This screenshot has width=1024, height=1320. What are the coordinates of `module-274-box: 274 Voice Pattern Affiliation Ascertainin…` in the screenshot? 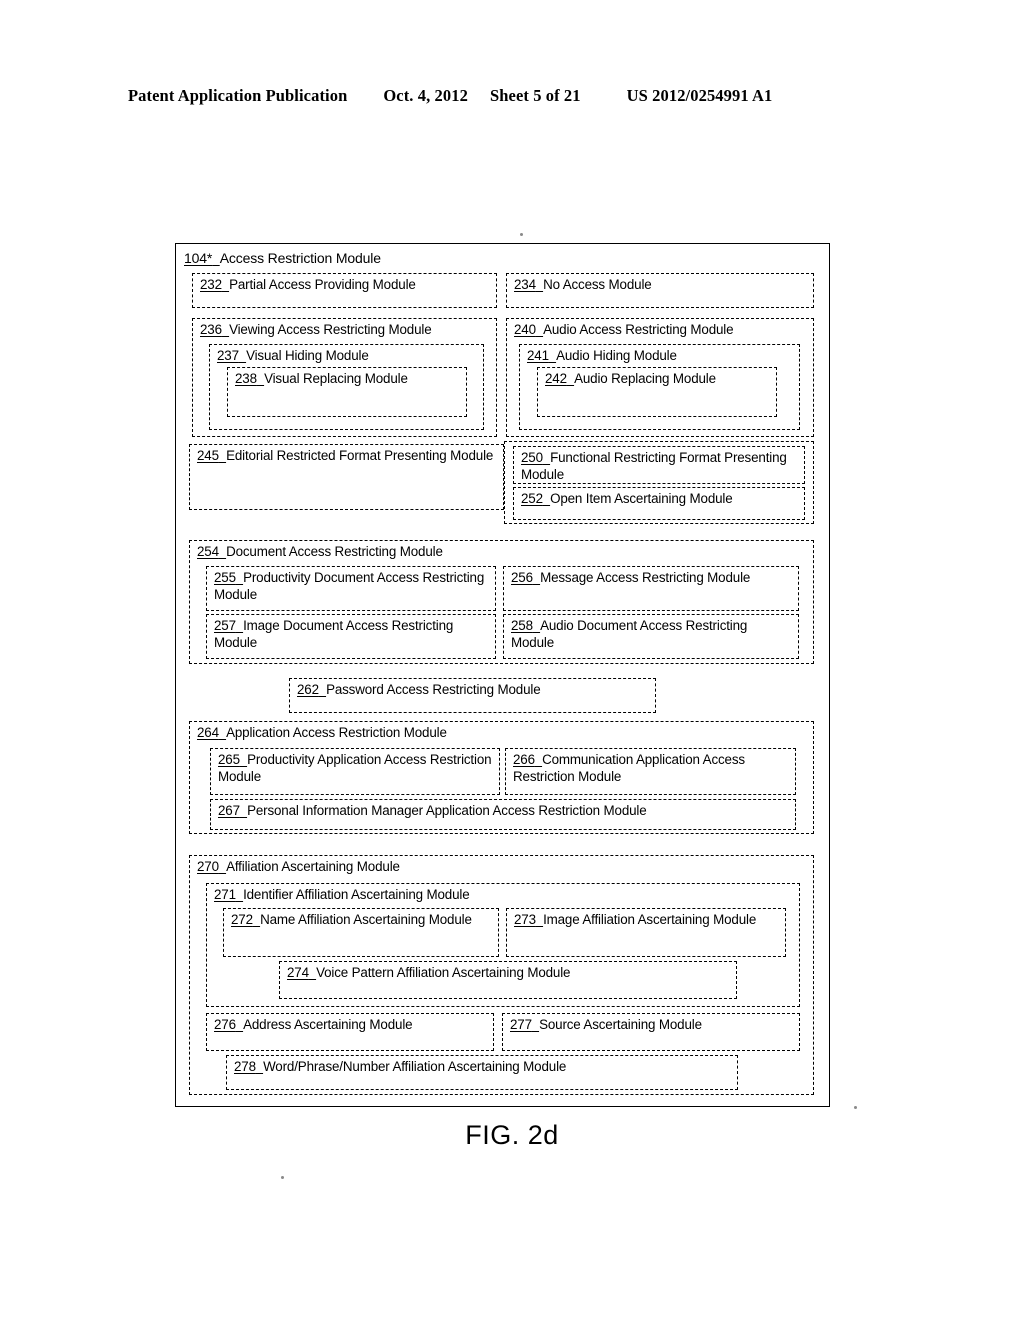 It's located at (508, 980).